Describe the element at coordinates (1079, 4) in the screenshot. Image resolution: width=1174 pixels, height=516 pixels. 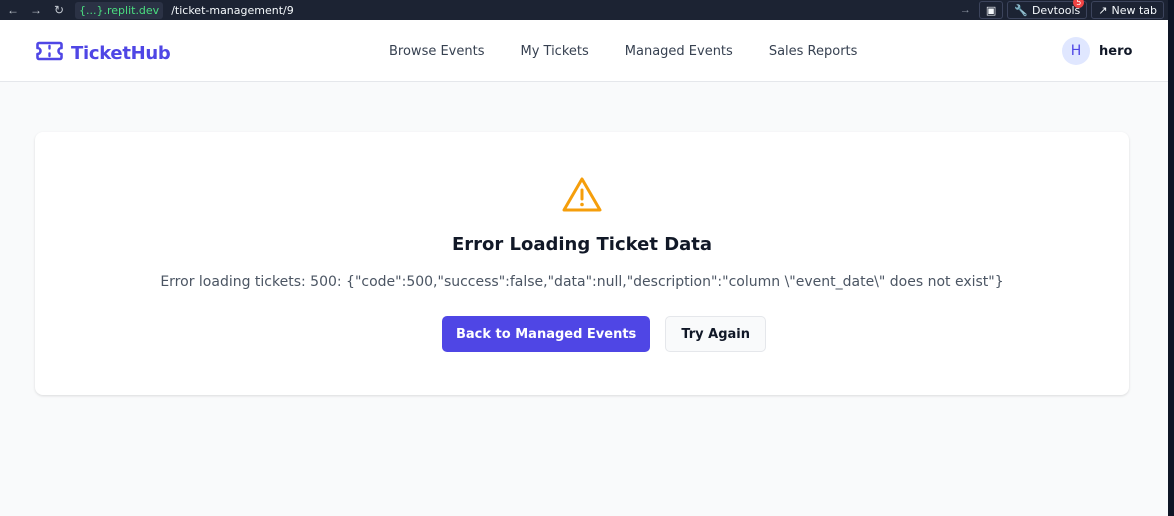
I see `devtools-badge: 5` at that location.